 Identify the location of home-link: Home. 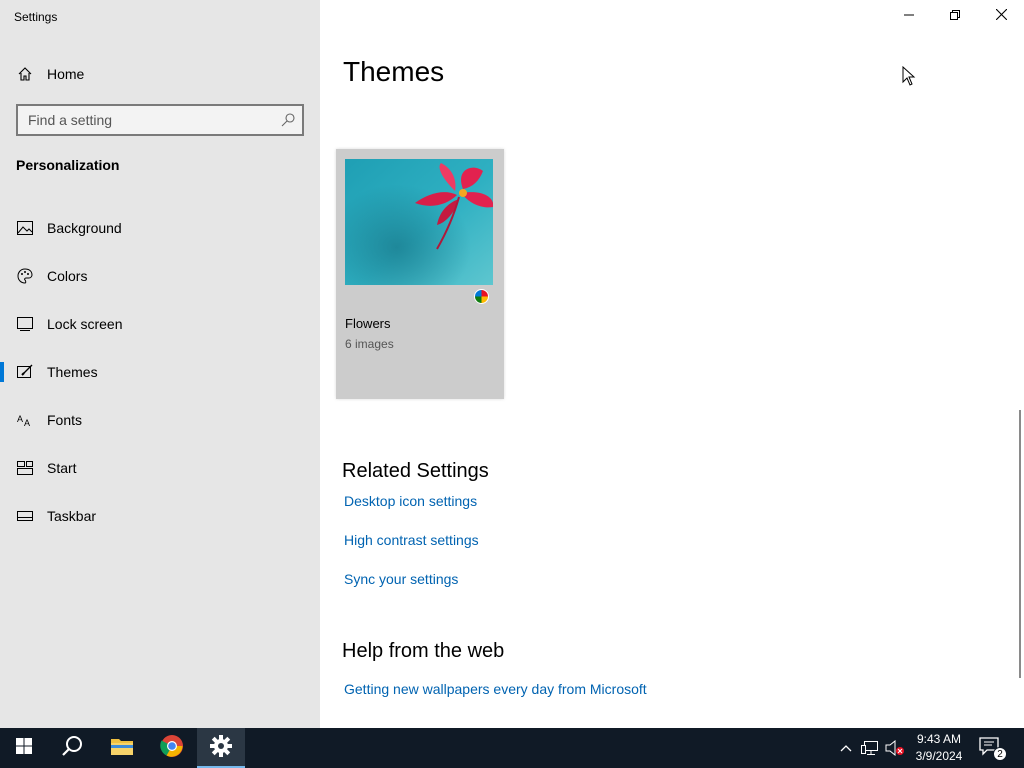
(50, 74).